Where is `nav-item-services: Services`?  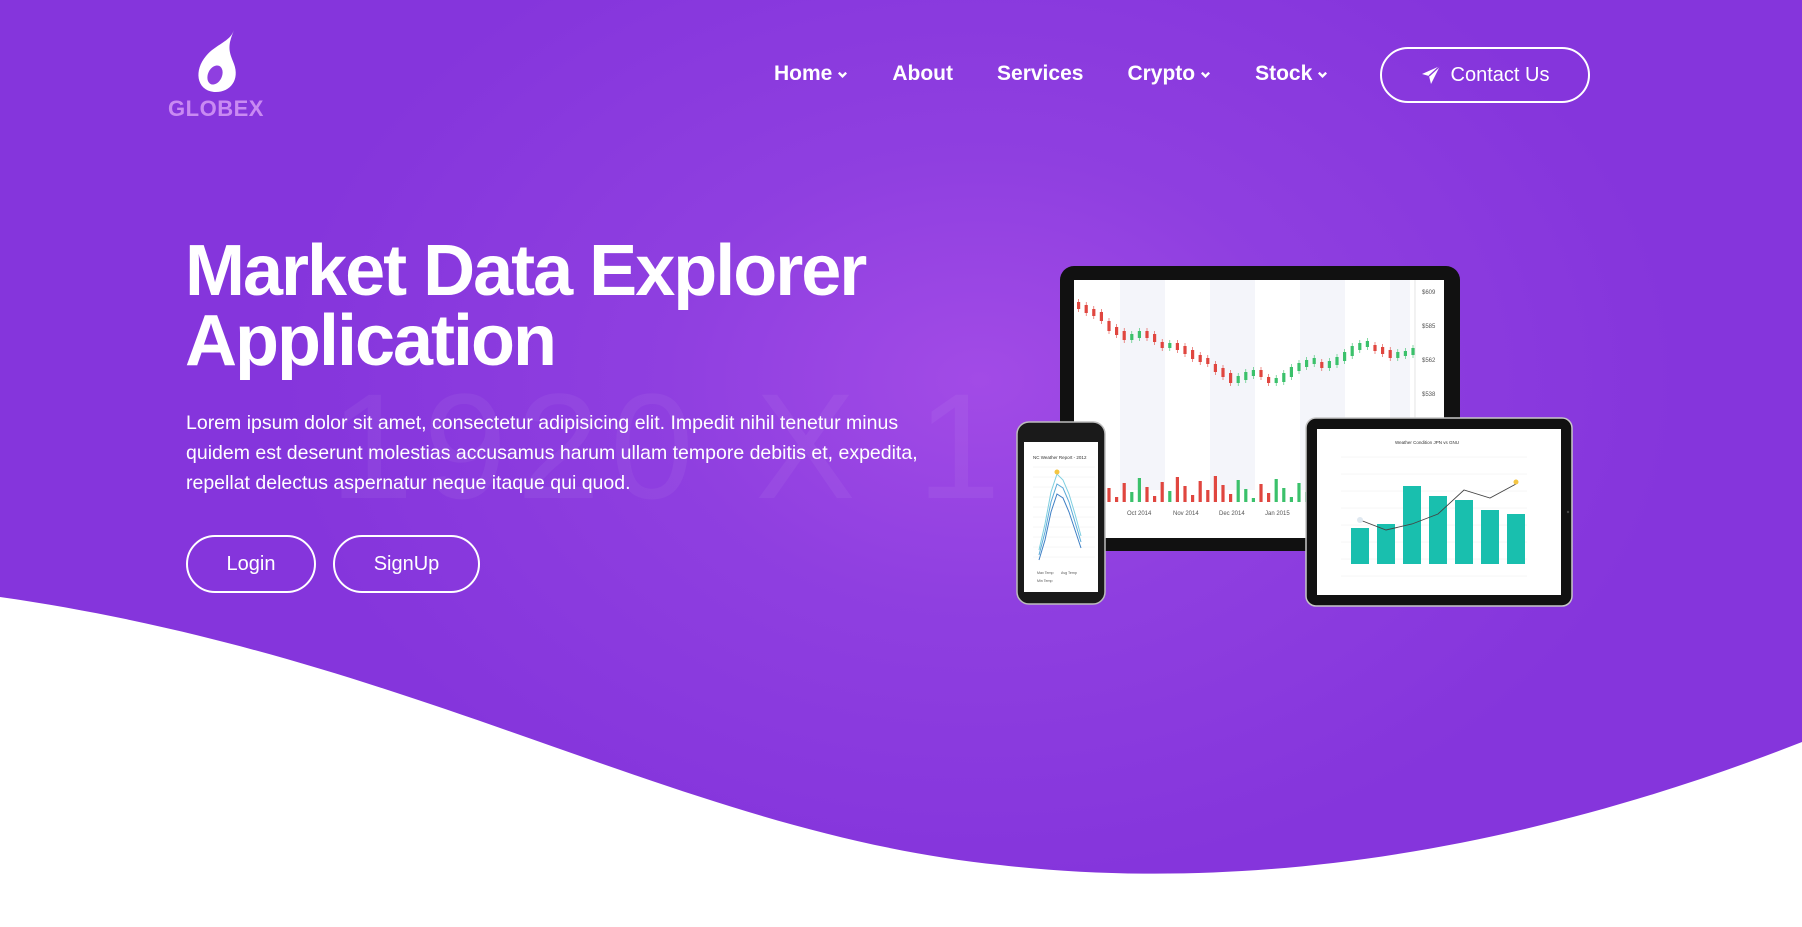
nav-item-services: Services is located at coordinates (1040, 74).